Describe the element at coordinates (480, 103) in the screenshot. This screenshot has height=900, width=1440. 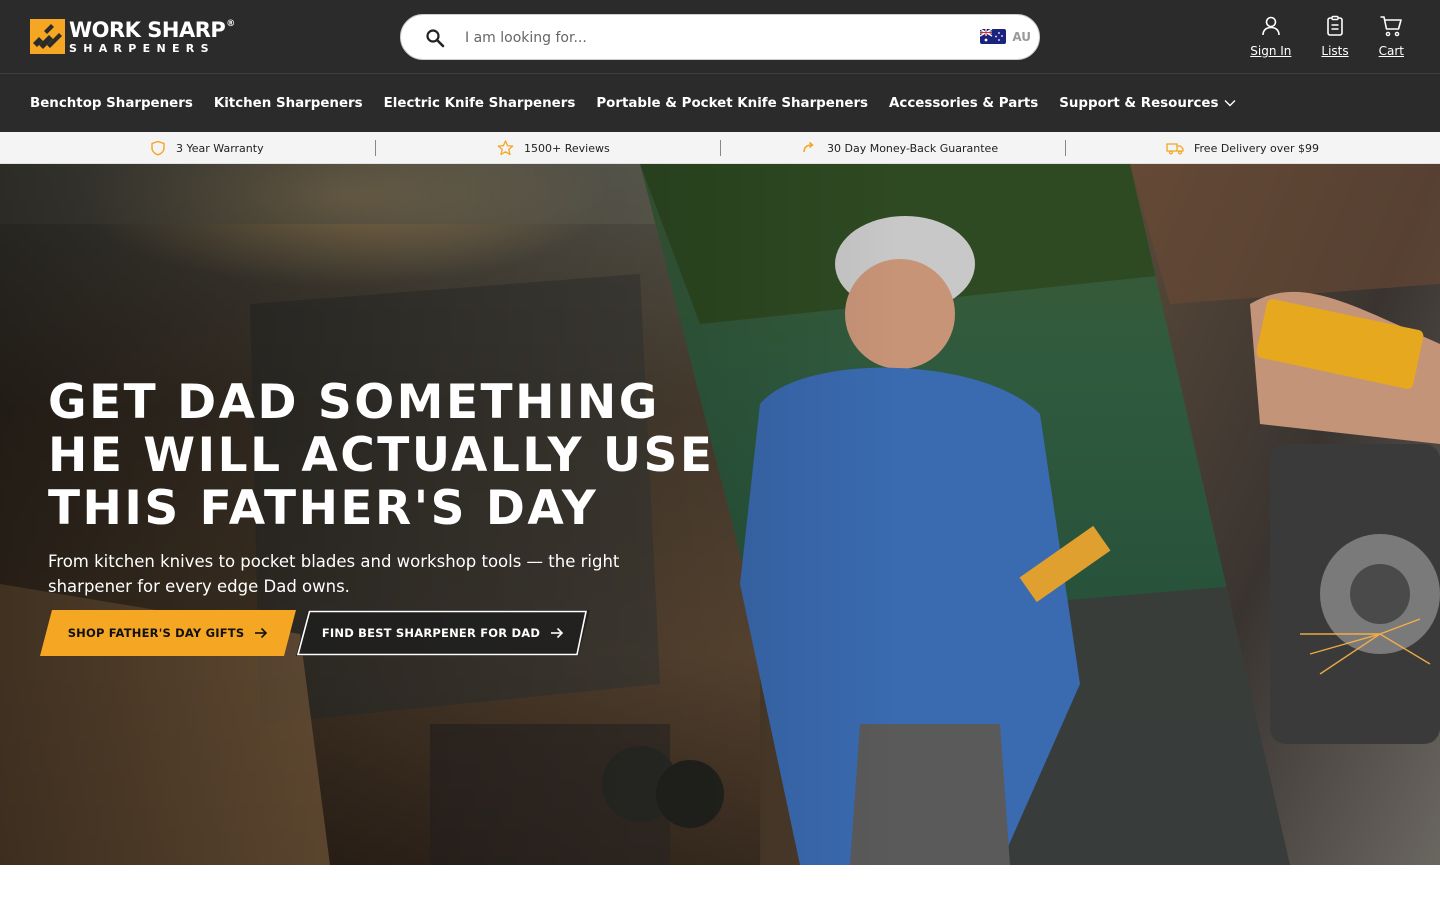
I see `nav-item-electric: Electric Knife Sharpeners` at that location.